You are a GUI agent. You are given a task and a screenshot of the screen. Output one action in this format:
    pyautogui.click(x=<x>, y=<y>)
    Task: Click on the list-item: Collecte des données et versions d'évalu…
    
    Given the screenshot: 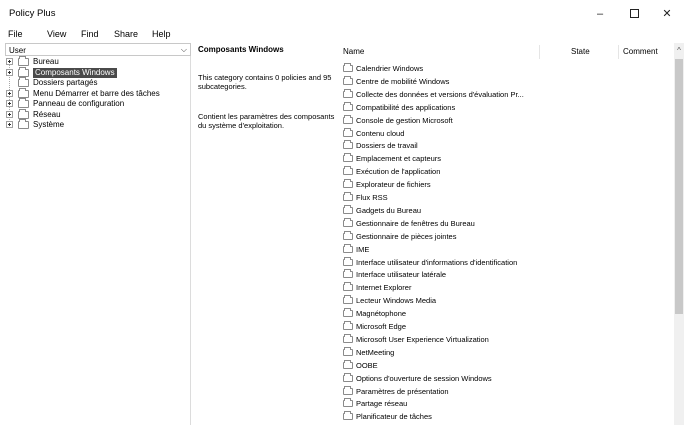 What is the action you would take?
    pyautogui.click(x=507, y=94)
    